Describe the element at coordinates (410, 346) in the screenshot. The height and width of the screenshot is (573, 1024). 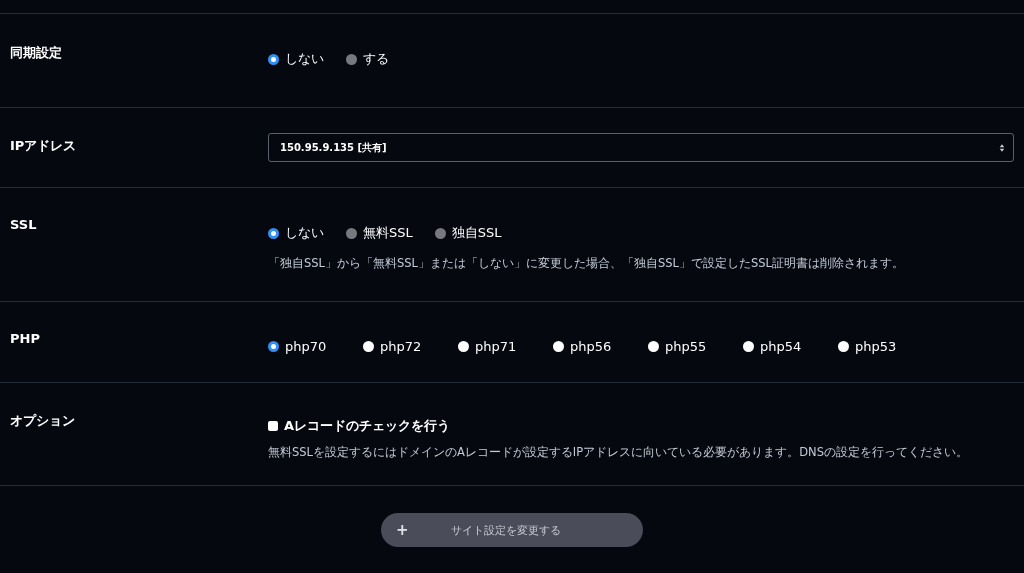
I see `radio-option: php72` at that location.